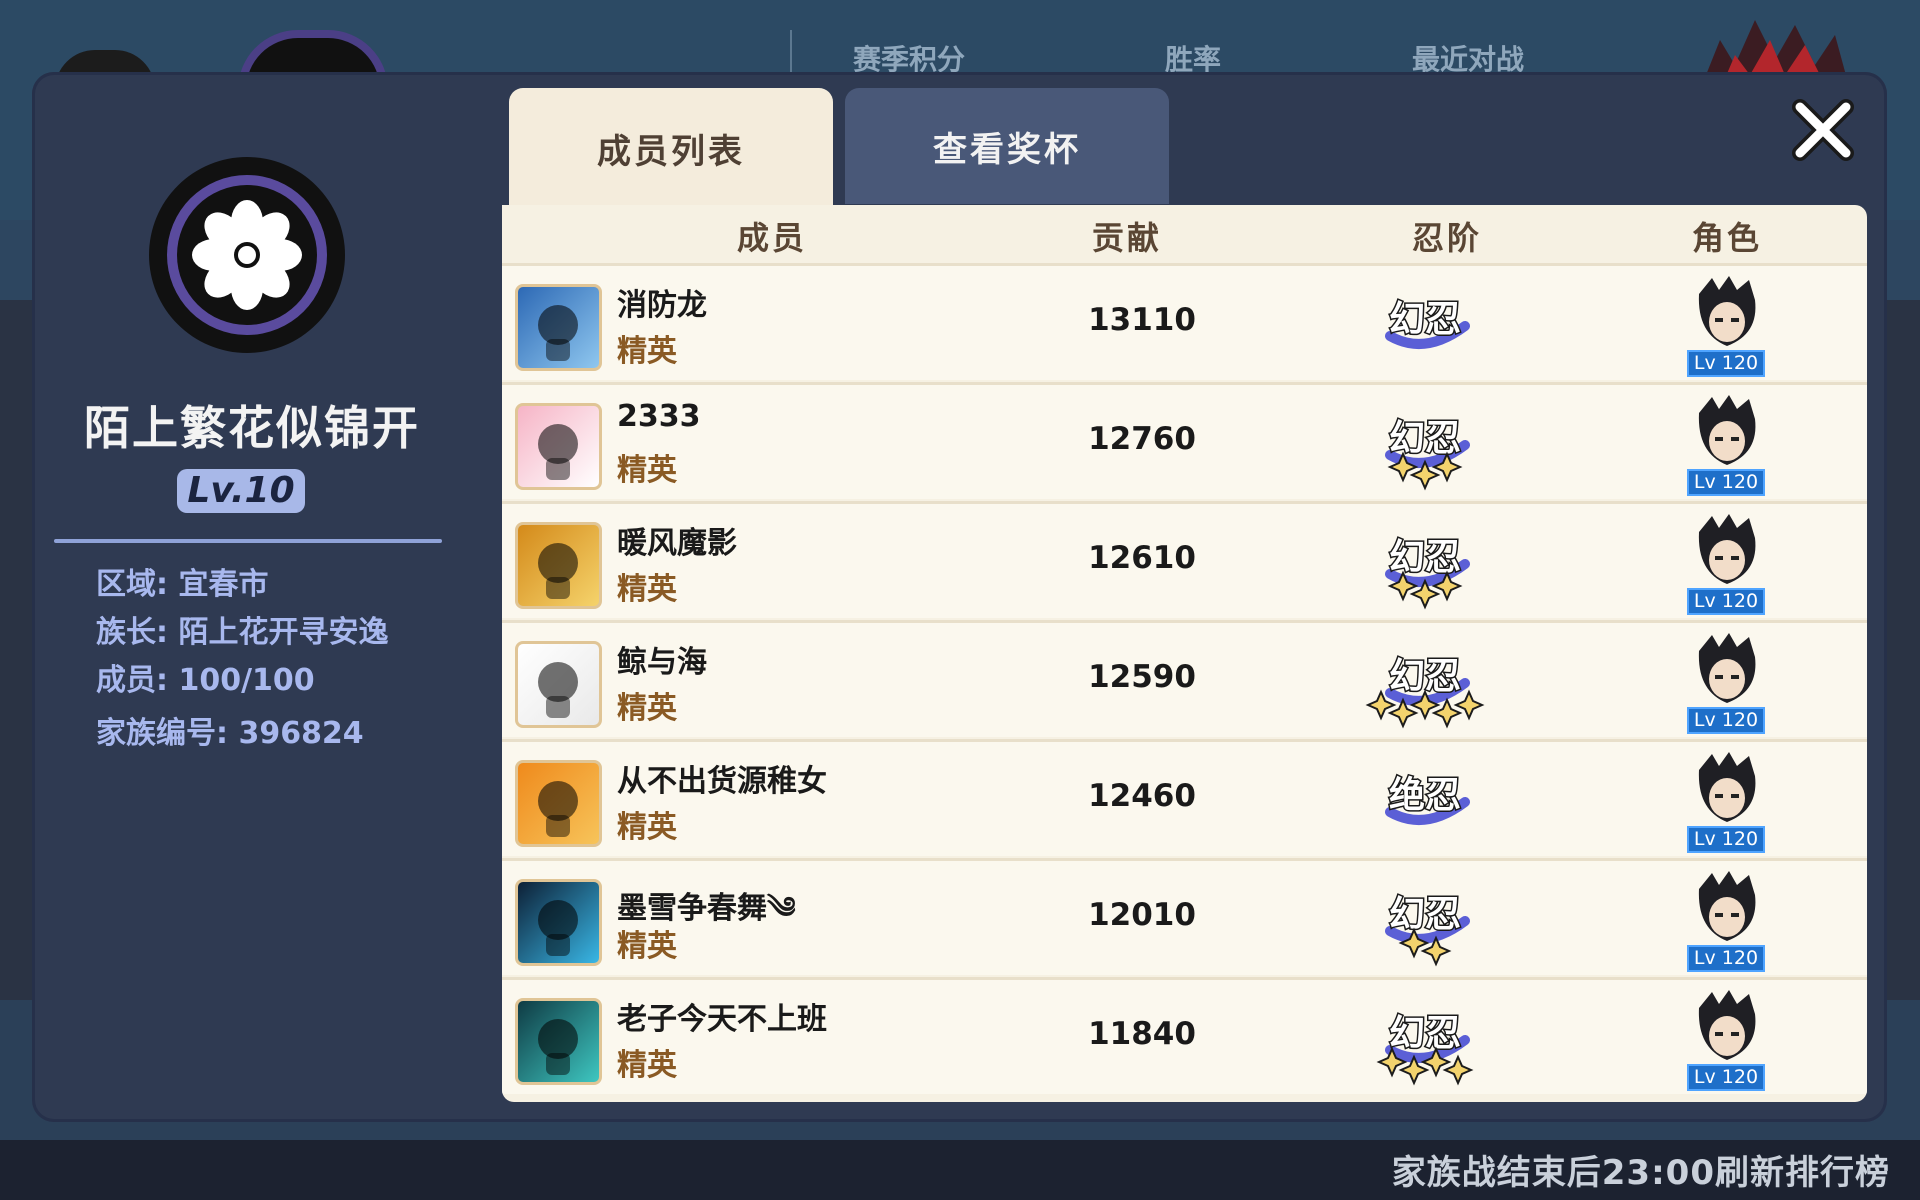 This screenshot has height=1200, width=1920. What do you see at coordinates (662, 305) in the screenshot?
I see `member-name: 消防龙` at bounding box center [662, 305].